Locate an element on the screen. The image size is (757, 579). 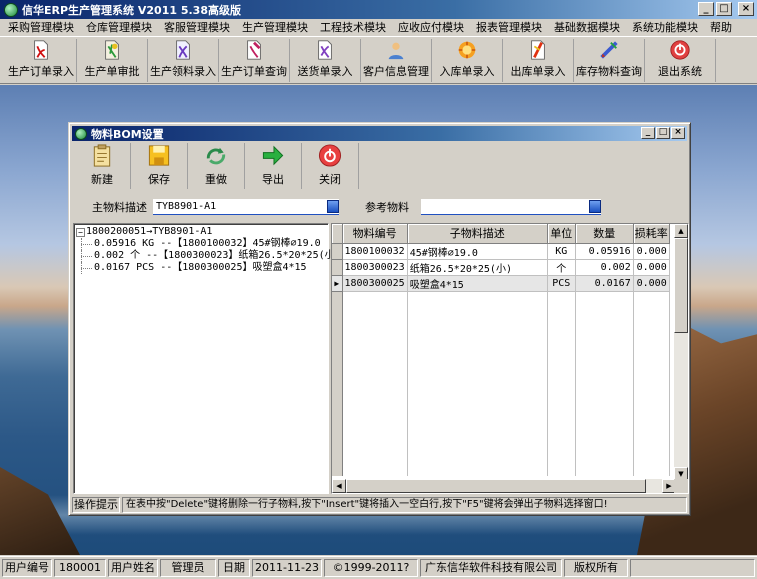
bom-close-button: × is located at coordinates (678, 133).